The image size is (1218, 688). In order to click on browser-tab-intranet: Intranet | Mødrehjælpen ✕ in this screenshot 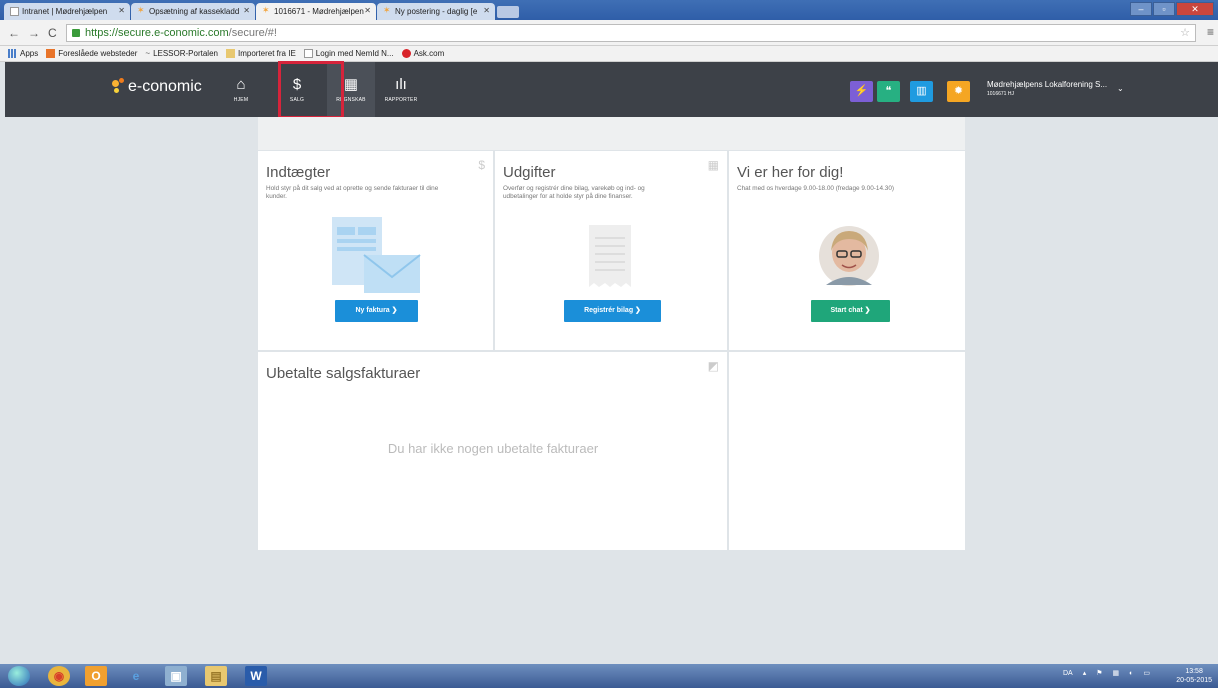, I will do `click(67, 11)`.